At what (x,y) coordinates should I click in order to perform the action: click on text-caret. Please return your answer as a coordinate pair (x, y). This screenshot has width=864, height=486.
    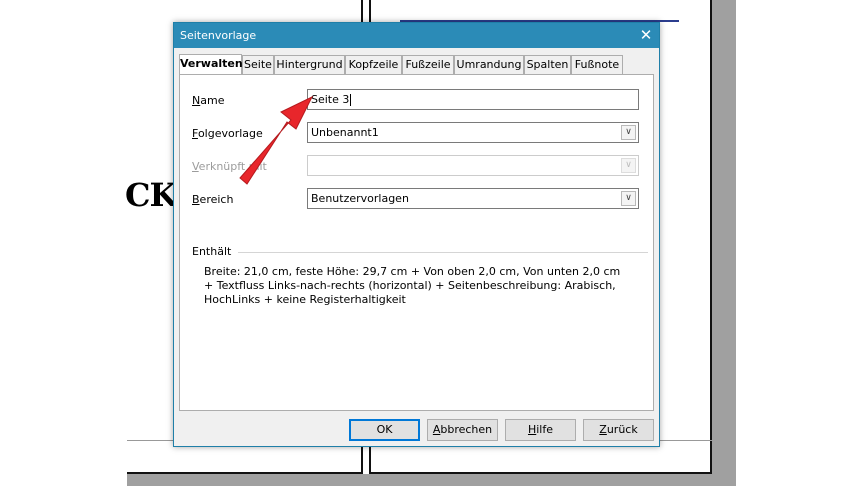
    Looking at the image, I should click on (351, 100).